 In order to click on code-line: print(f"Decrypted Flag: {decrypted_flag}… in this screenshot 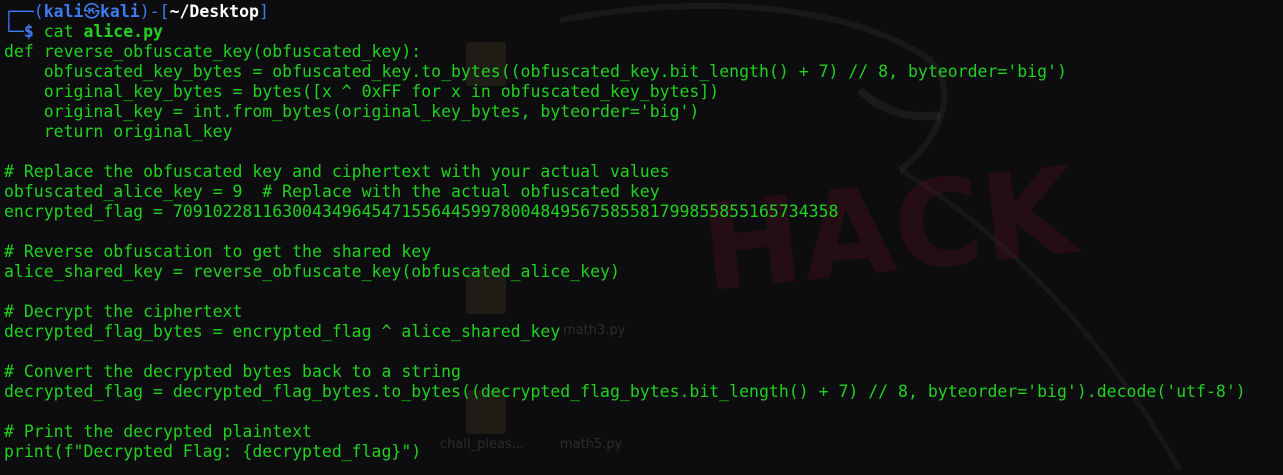, I will do `click(213, 451)`.